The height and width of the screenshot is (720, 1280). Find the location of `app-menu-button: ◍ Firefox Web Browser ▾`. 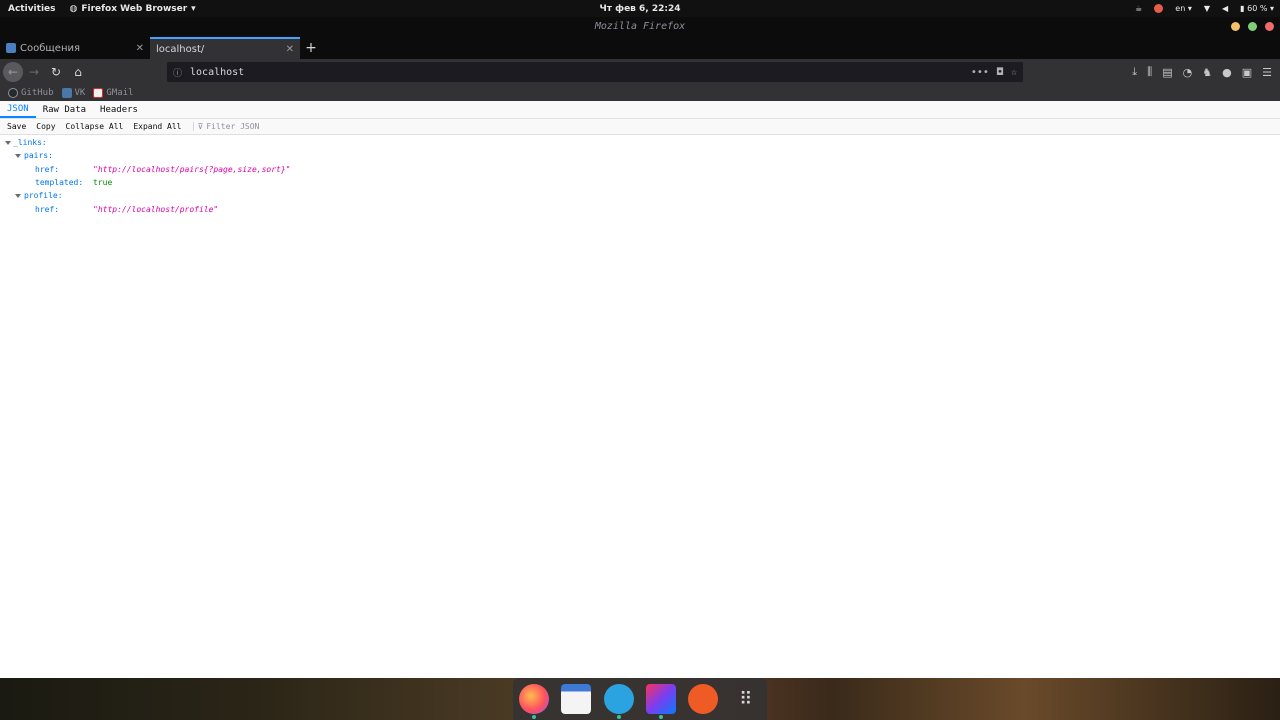

app-menu-button: ◍ Firefox Web Browser ▾ is located at coordinates (133, 9).